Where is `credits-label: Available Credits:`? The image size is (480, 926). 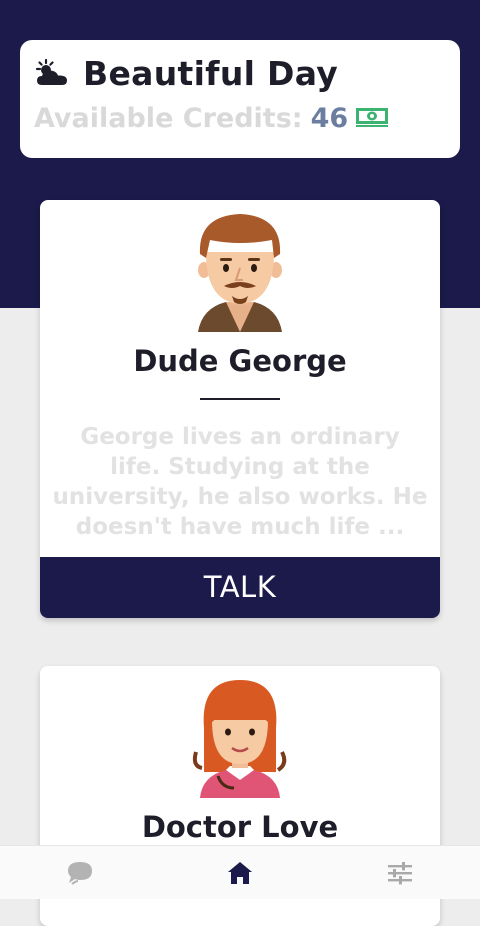
credits-label: Available Credits: is located at coordinates (168, 118).